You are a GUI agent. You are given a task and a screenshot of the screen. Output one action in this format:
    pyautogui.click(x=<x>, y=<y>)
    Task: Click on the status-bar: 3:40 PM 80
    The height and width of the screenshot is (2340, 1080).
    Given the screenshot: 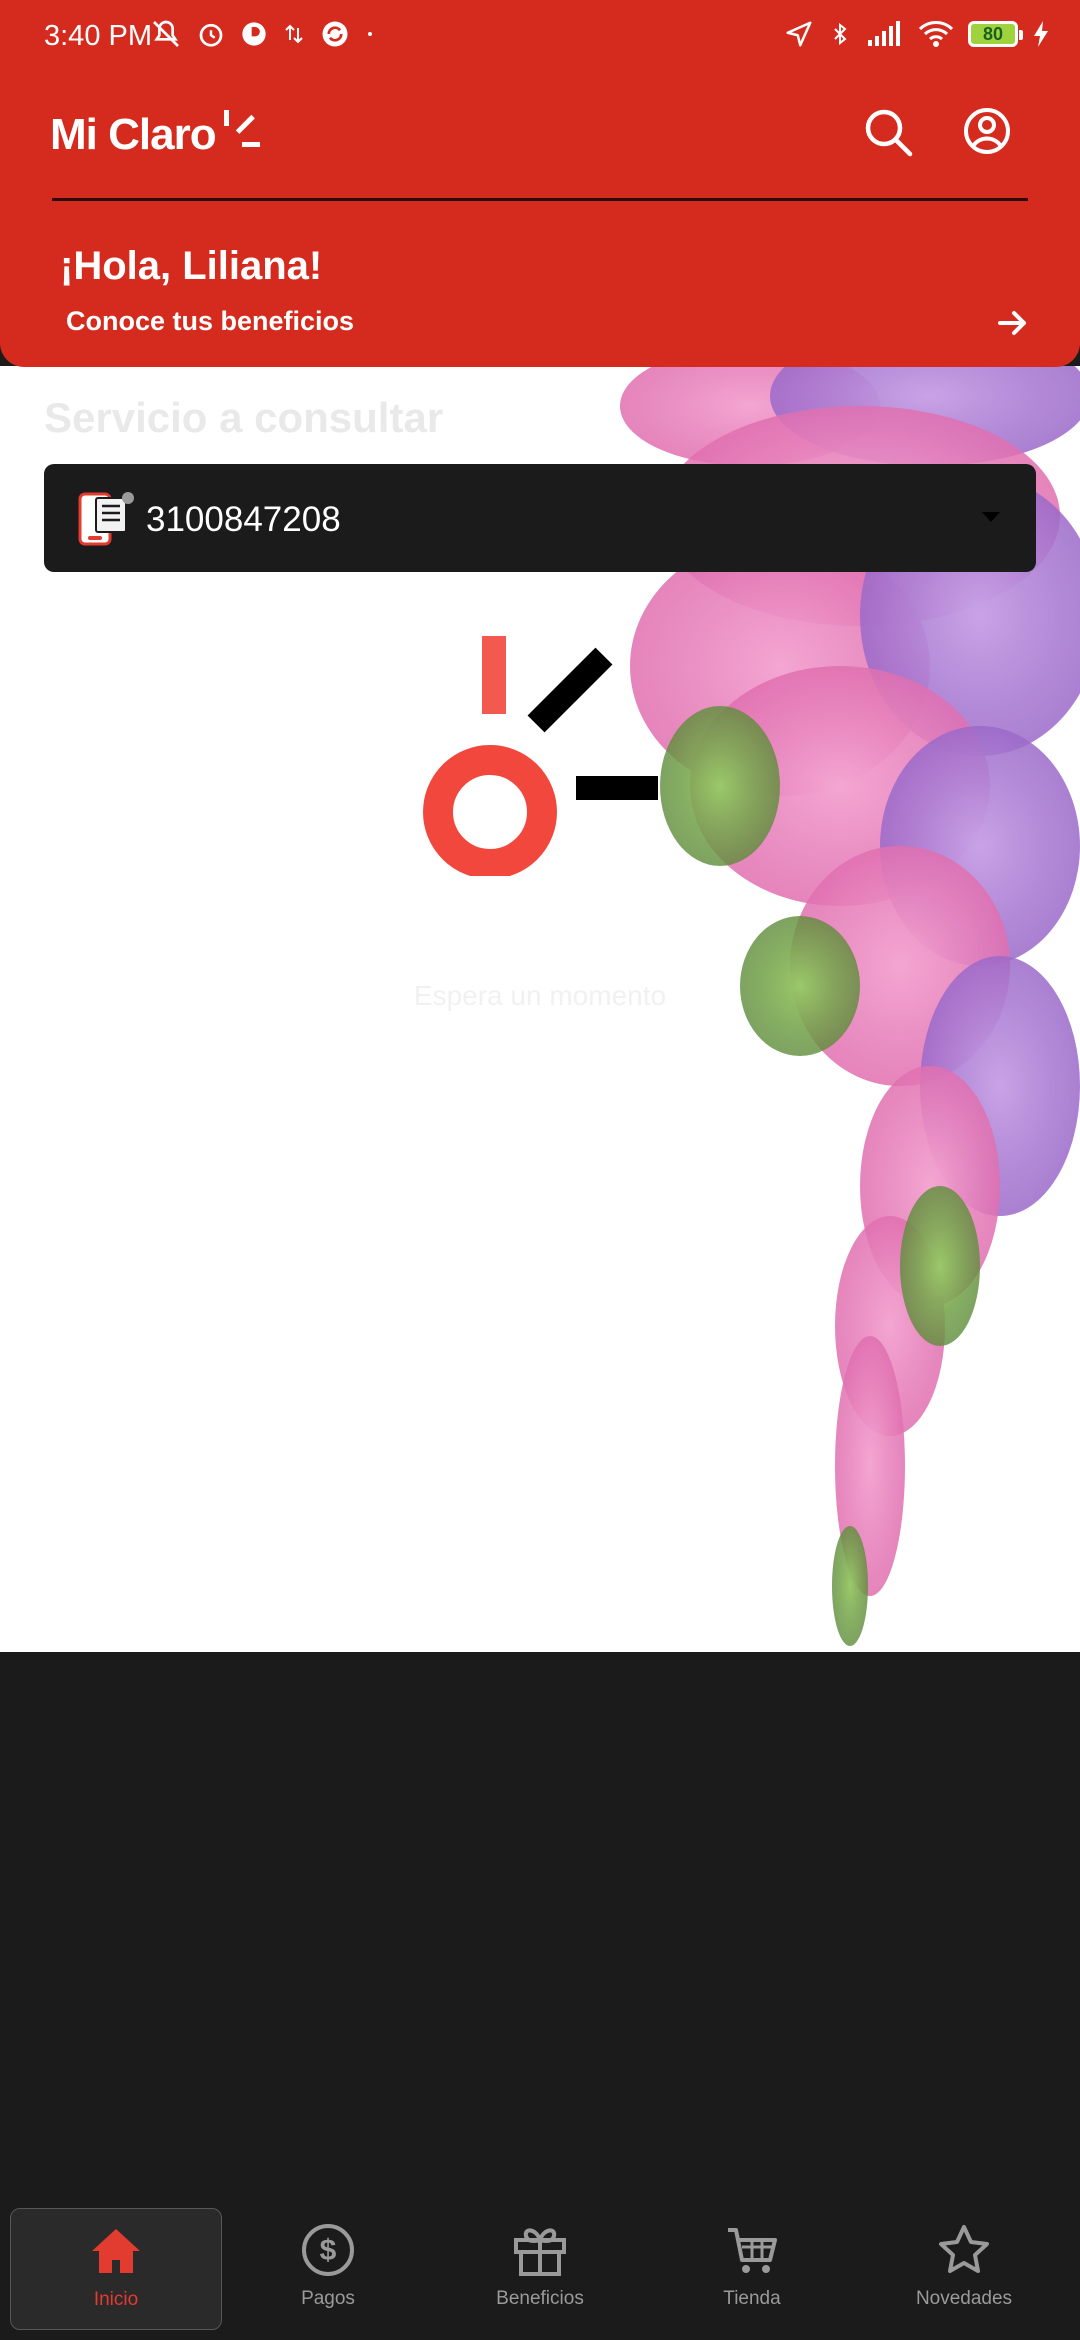 What is the action you would take?
    pyautogui.click(x=540, y=38)
    